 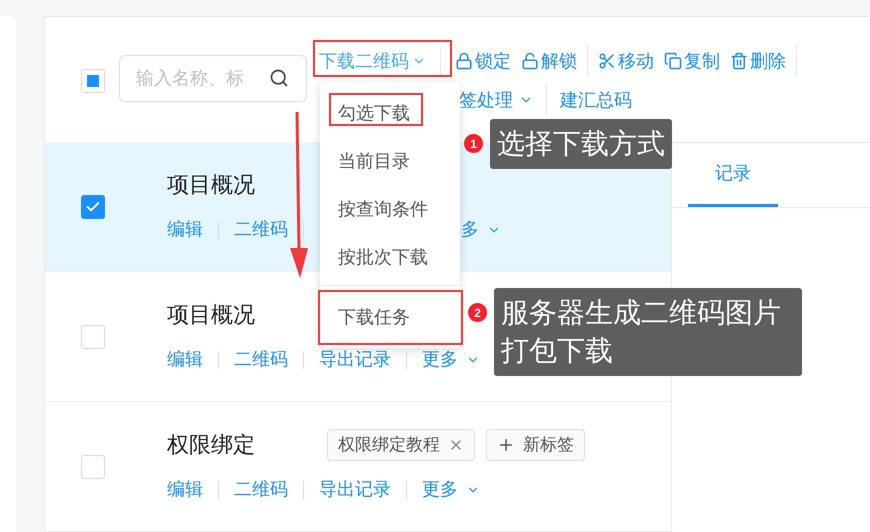 I want to click on row-title: 权限绑定, so click(x=211, y=445).